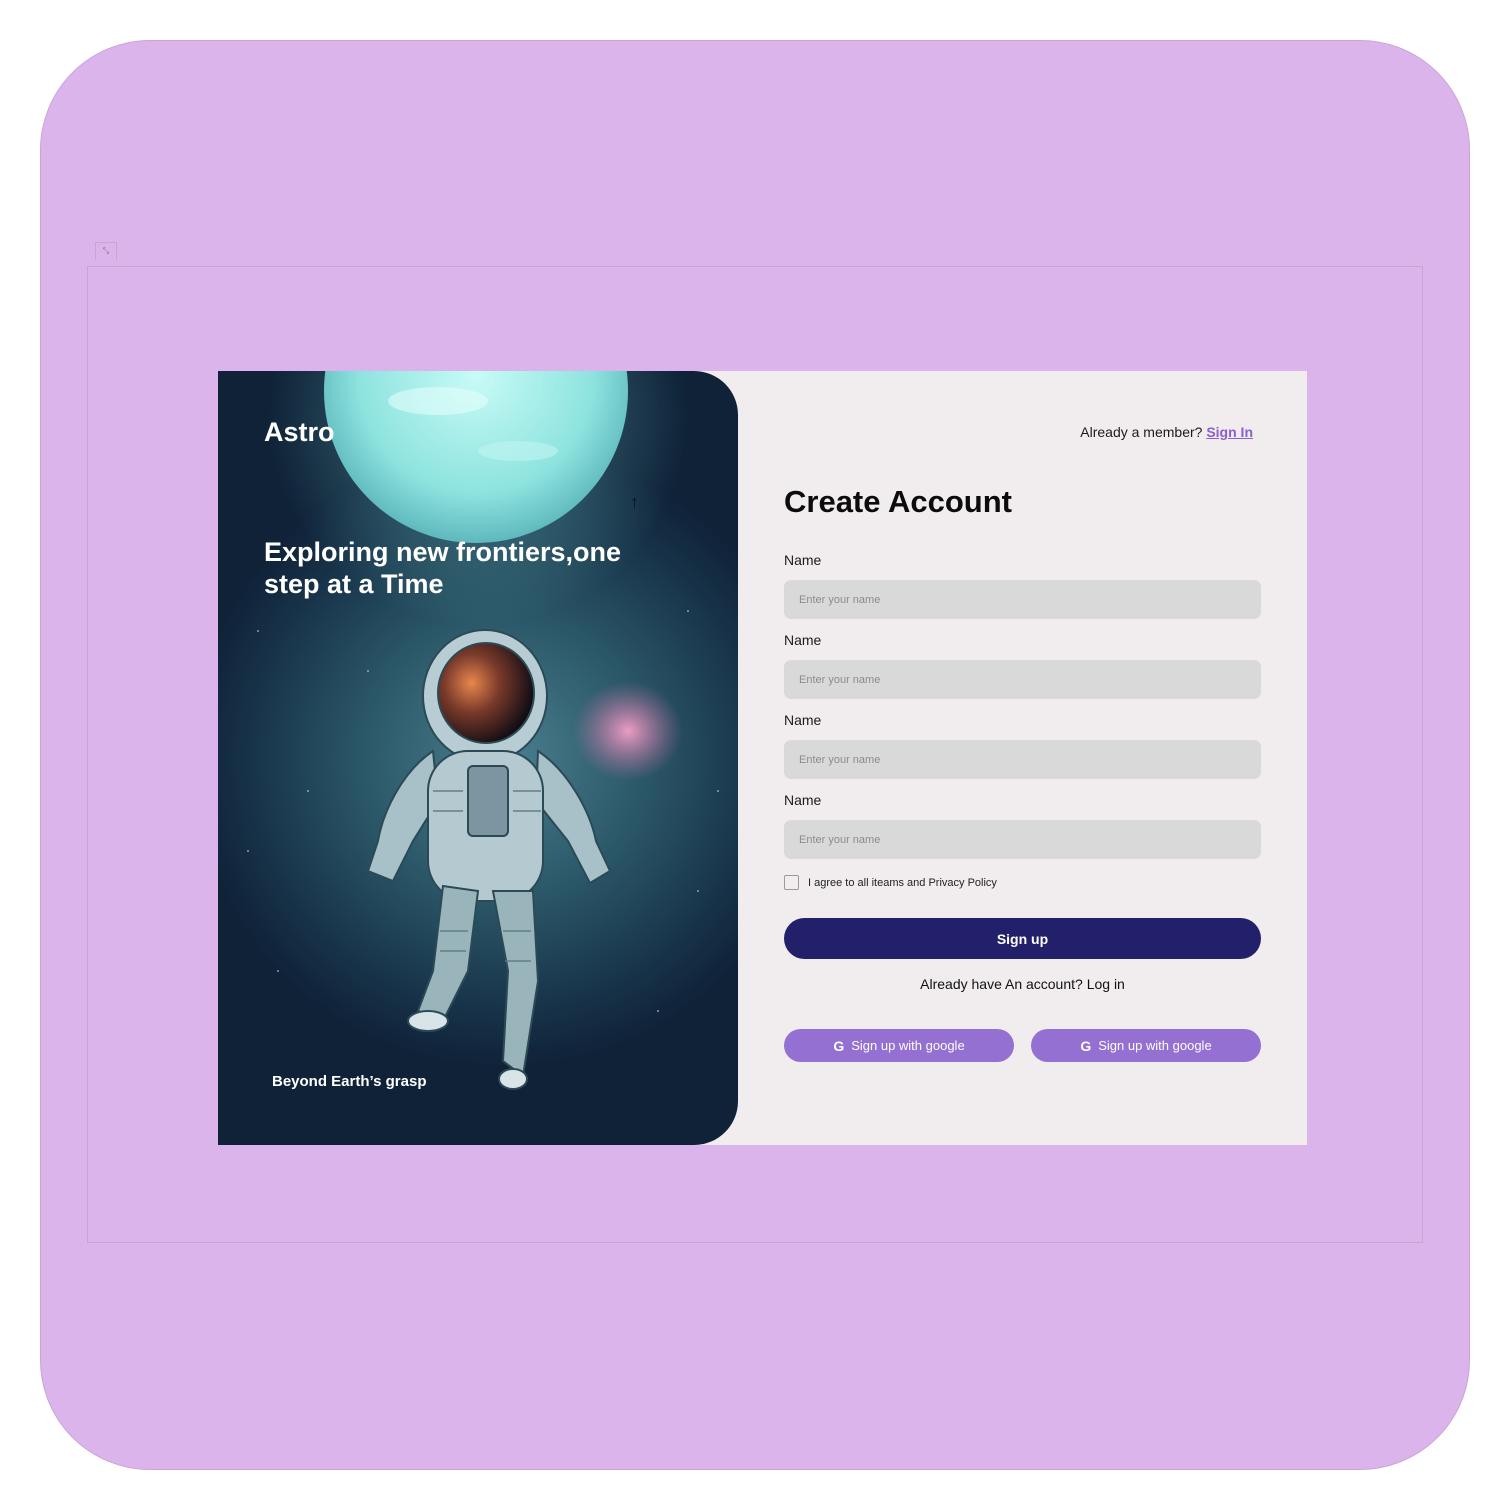 This screenshot has height=1510, width=1510. I want to click on brand-logo: Astro, so click(299, 432).